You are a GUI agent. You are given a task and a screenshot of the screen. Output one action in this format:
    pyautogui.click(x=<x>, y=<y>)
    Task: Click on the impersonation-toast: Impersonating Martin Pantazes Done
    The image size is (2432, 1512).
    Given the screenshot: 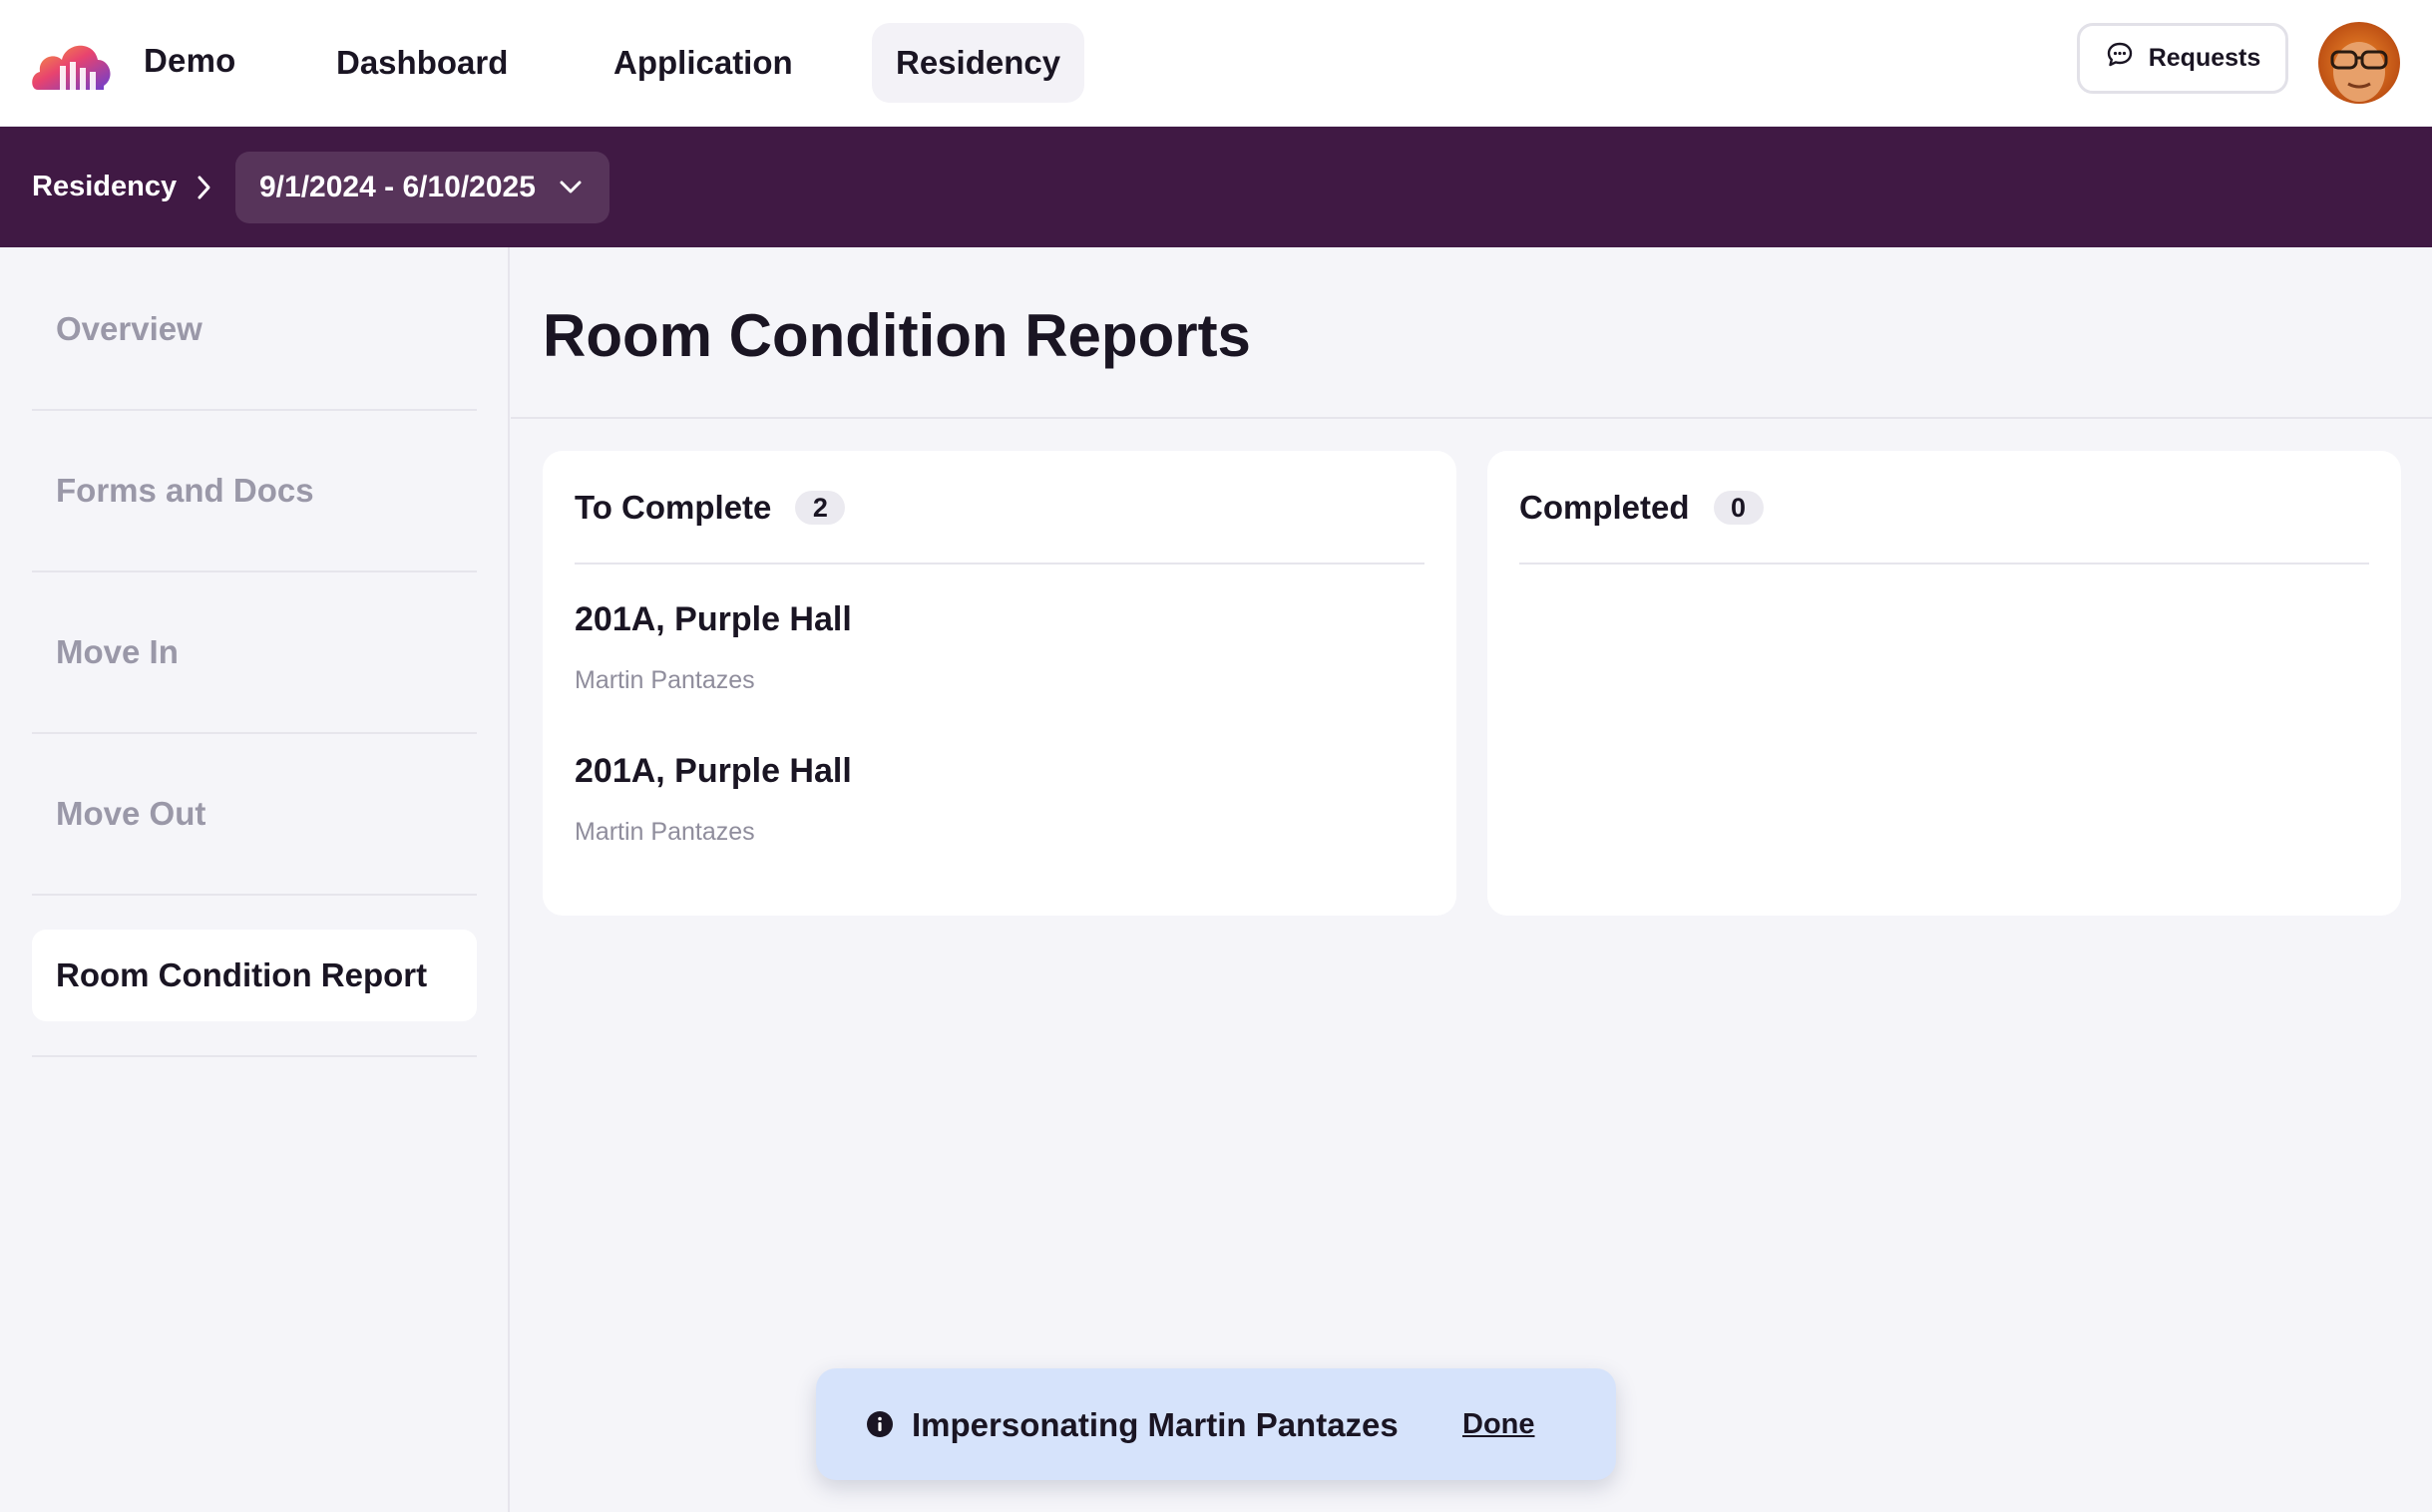 What is the action you would take?
    pyautogui.click(x=1216, y=1424)
    